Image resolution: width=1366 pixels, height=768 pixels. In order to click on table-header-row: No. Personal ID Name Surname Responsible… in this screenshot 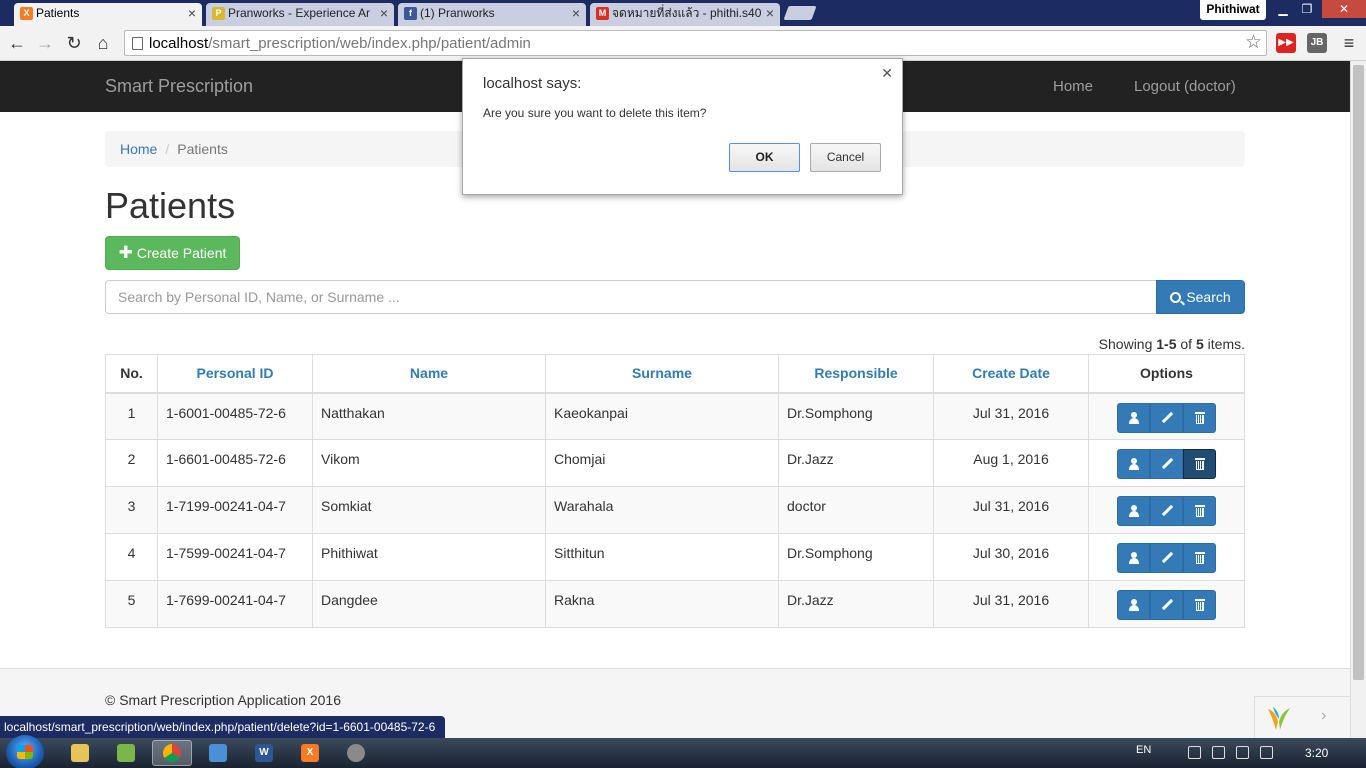, I will do `click(675, 374)`.